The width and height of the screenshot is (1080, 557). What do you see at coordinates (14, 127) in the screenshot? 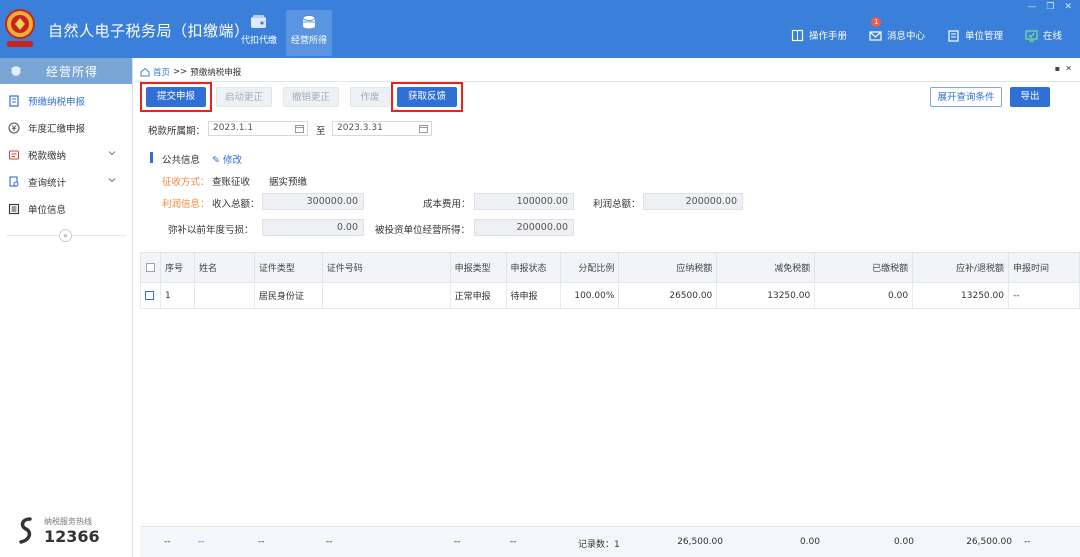
I see `yen-circle-icon` at bounding box center [14, 127].